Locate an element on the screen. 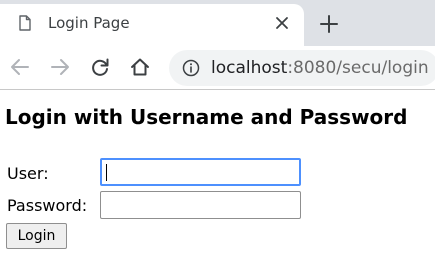 This screenshot has height=253, width=435. url-path: :8080/secu/login is located at coordinates (358, 68).